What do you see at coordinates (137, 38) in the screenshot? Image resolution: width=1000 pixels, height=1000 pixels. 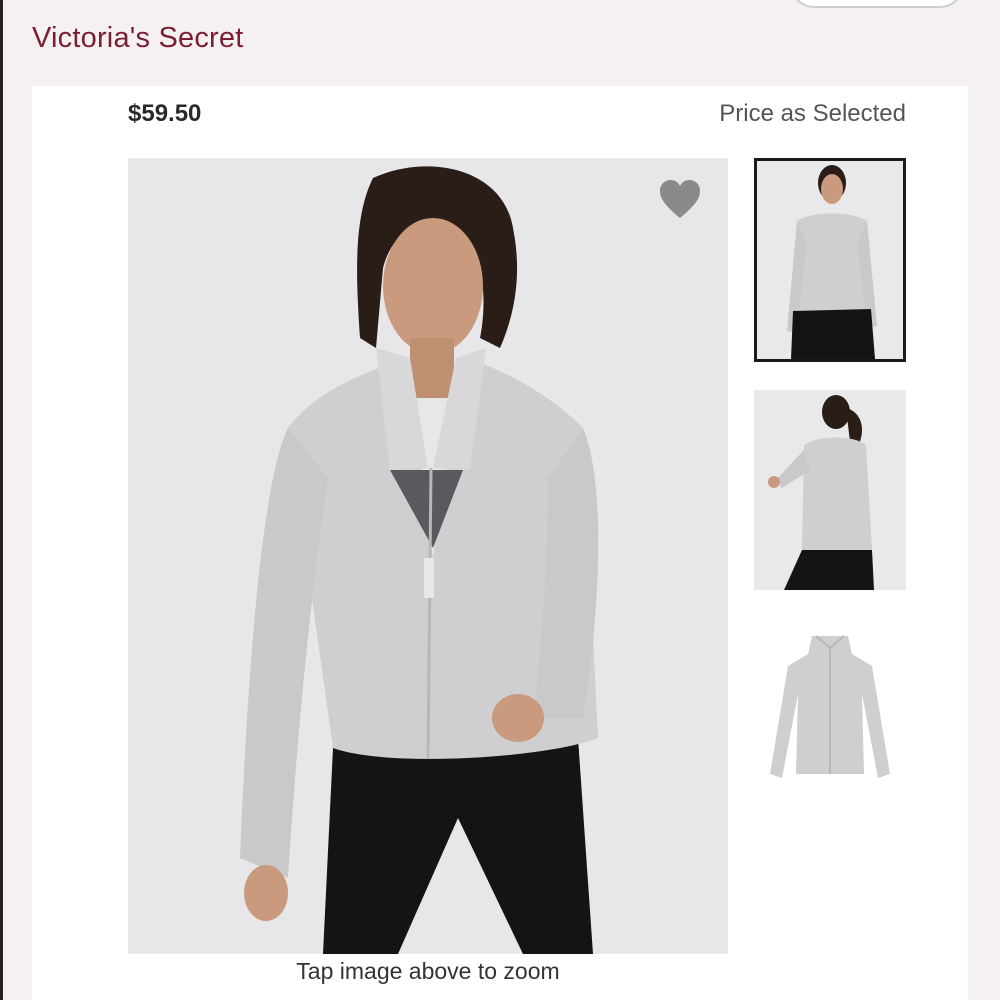 I see `brand-name: Victoria's Secret` at bounding box center [137, 38].